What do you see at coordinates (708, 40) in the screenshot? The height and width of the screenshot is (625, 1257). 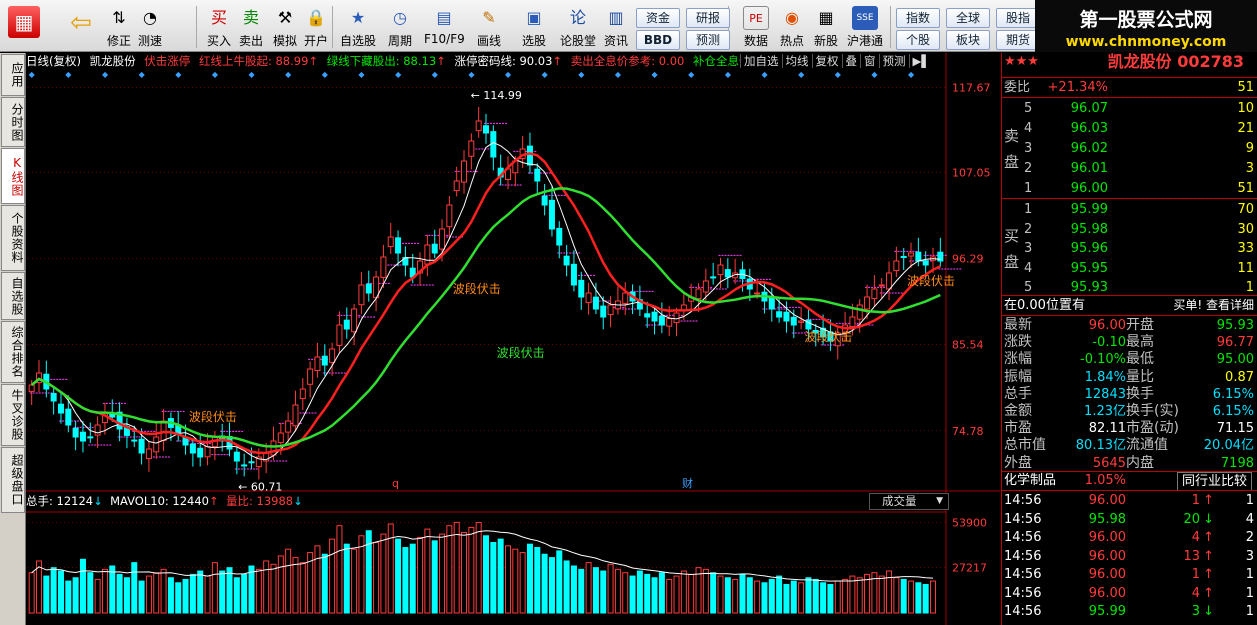 I see `toolbar-3-button: 预测` at bounding box center [708, 40].